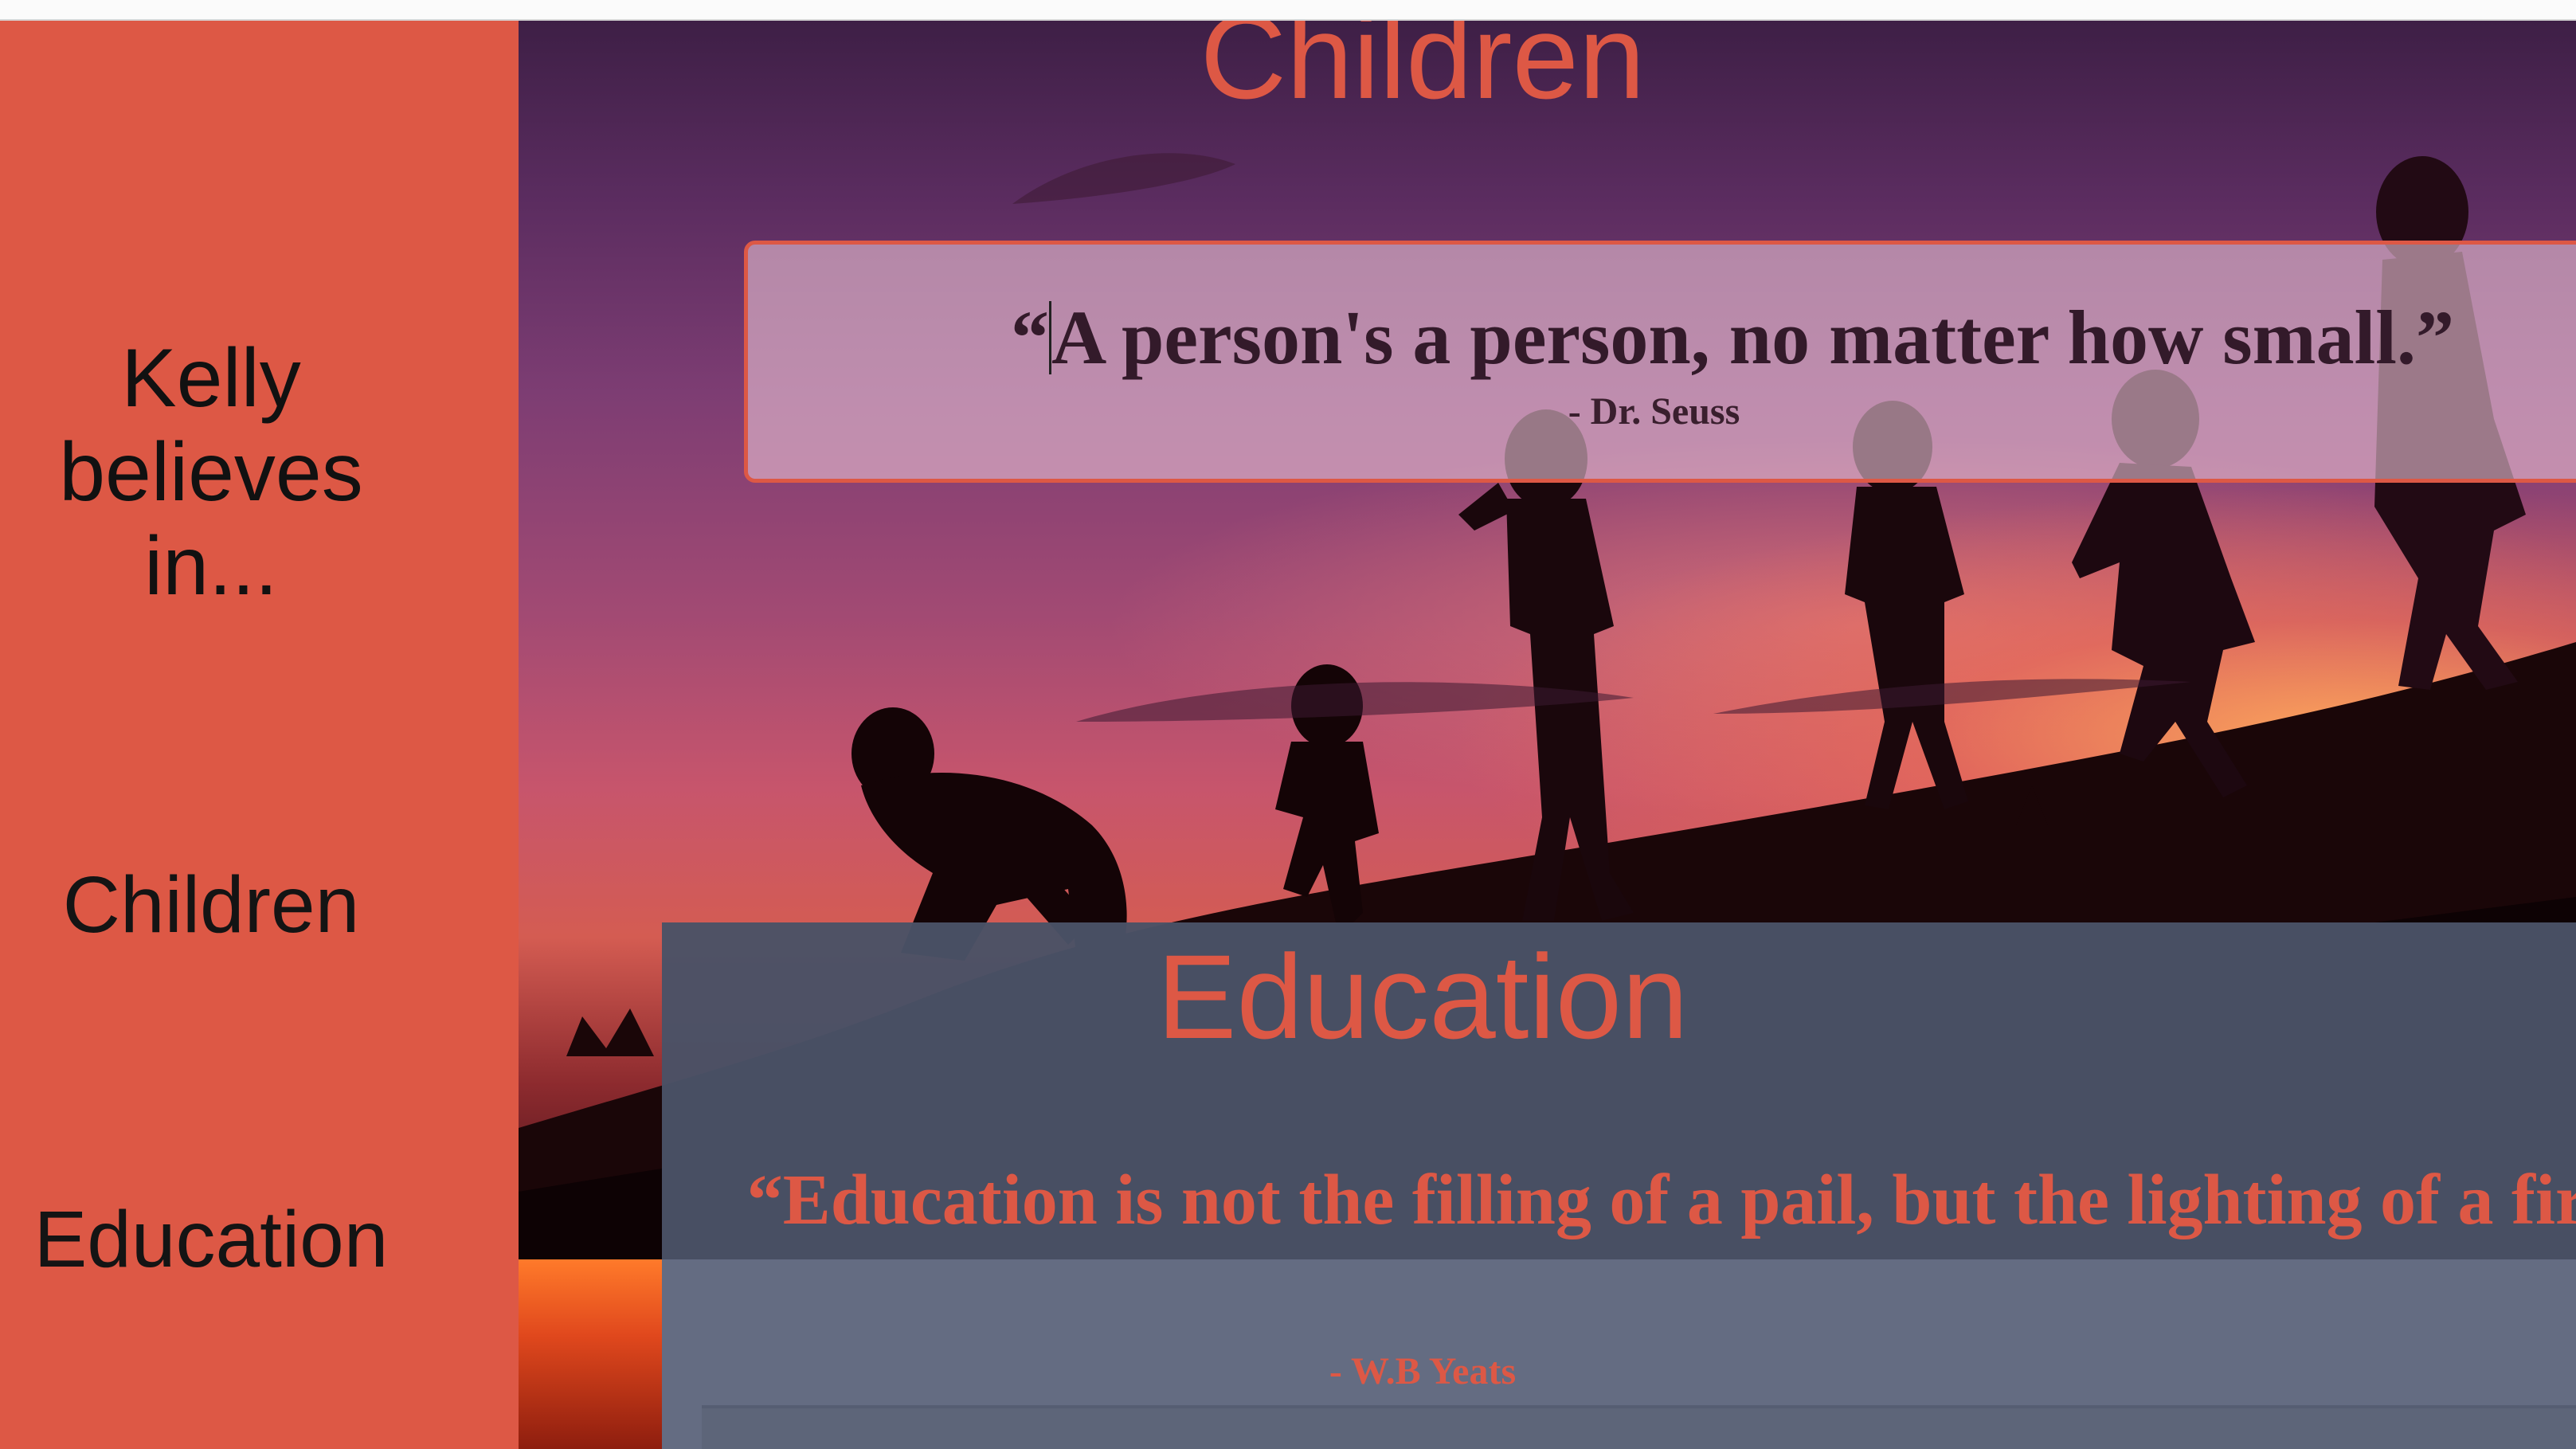 The image size is (2576, 1449). Describe the element at coordinates (1423, 997) in the screenshot. I see `section-heading-education: Education` at that location.